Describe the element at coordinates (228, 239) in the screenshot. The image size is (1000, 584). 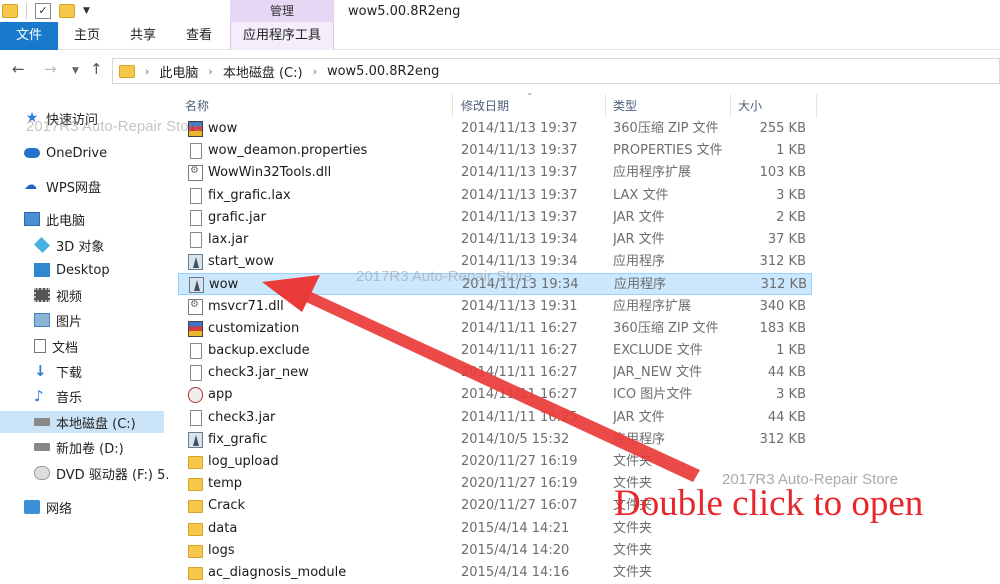
I see `file-name: lax.jar` at that location.